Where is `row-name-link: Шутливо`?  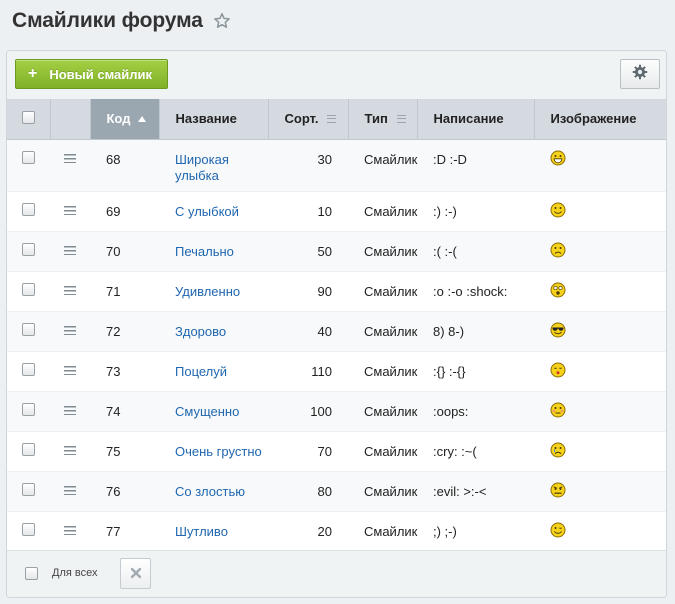 row-name-link: Шутливо is located at coordinates (201, 531).